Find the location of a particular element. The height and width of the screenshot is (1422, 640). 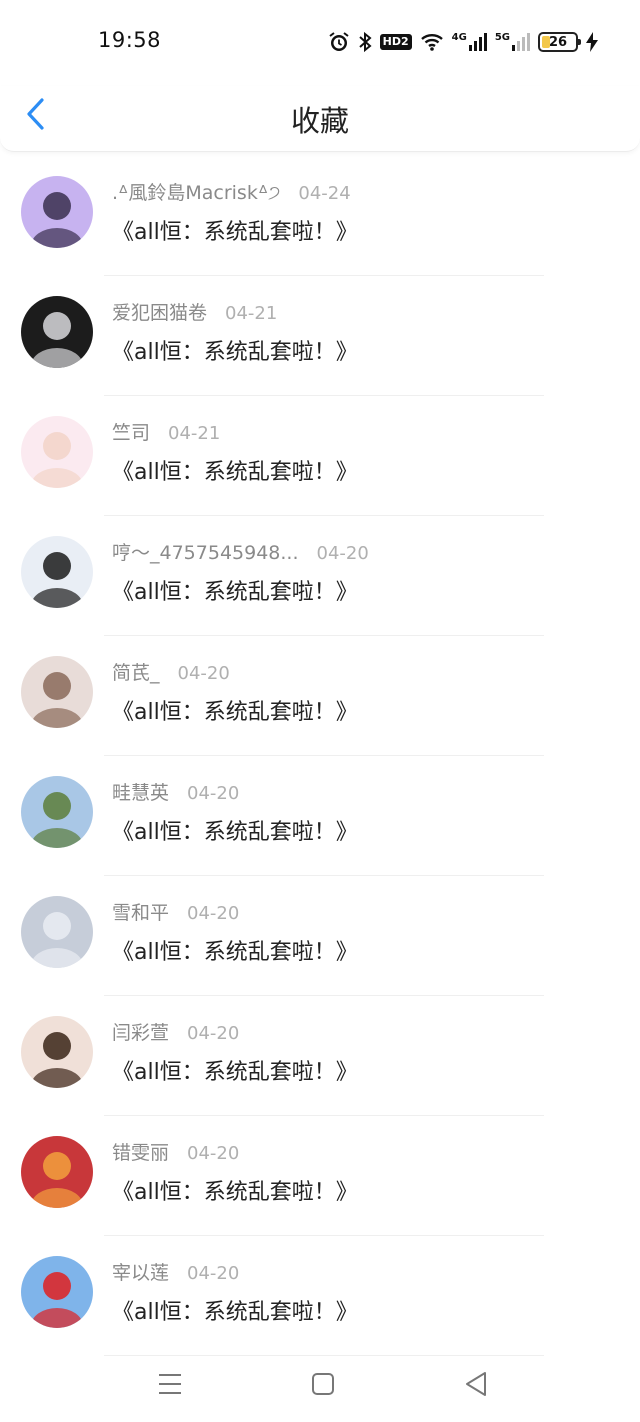

home-button is located at coordinates (323, 1386).